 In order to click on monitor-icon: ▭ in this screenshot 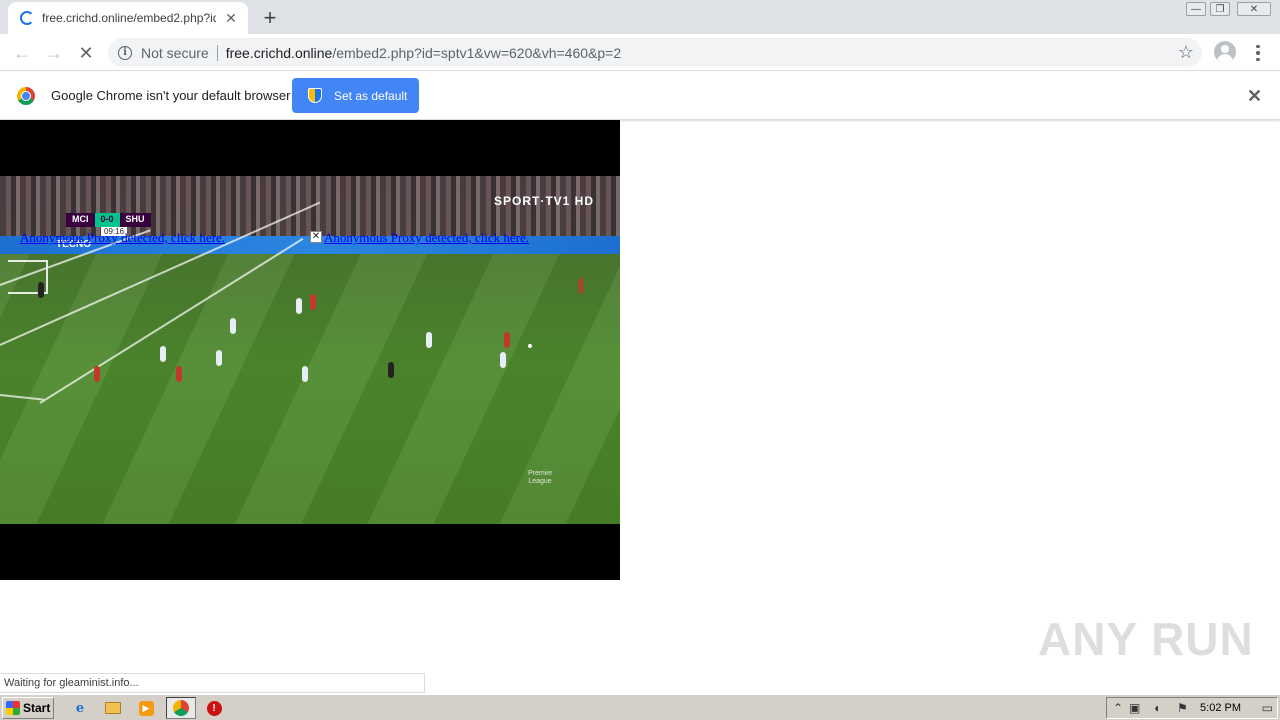, I will do `click(1267, 708)`.